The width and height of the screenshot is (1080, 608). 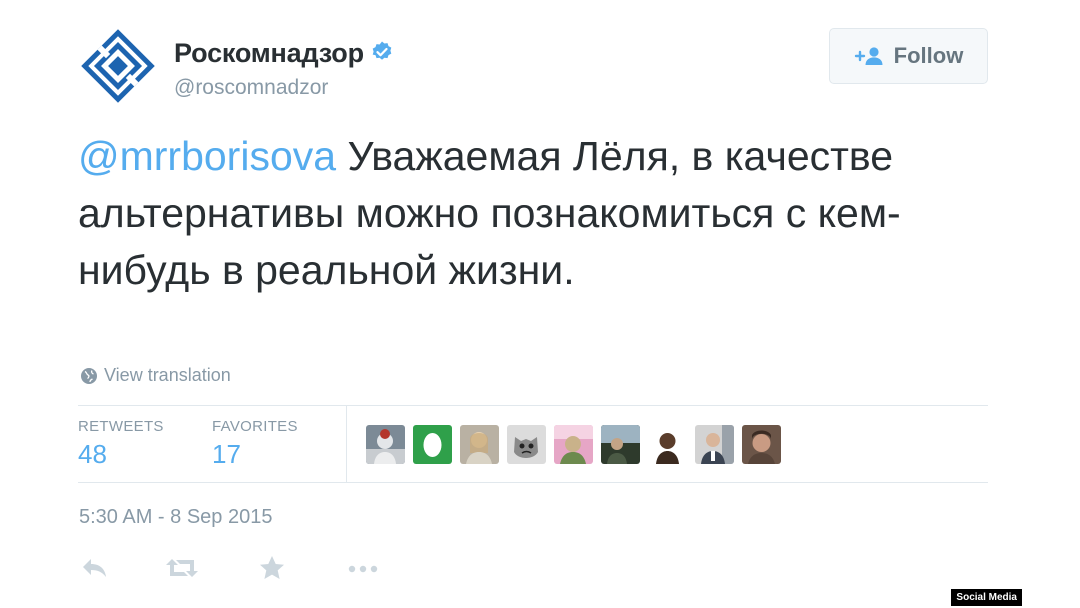 I want to click on follow-button-label: Follow, so click(x=928, y=55).